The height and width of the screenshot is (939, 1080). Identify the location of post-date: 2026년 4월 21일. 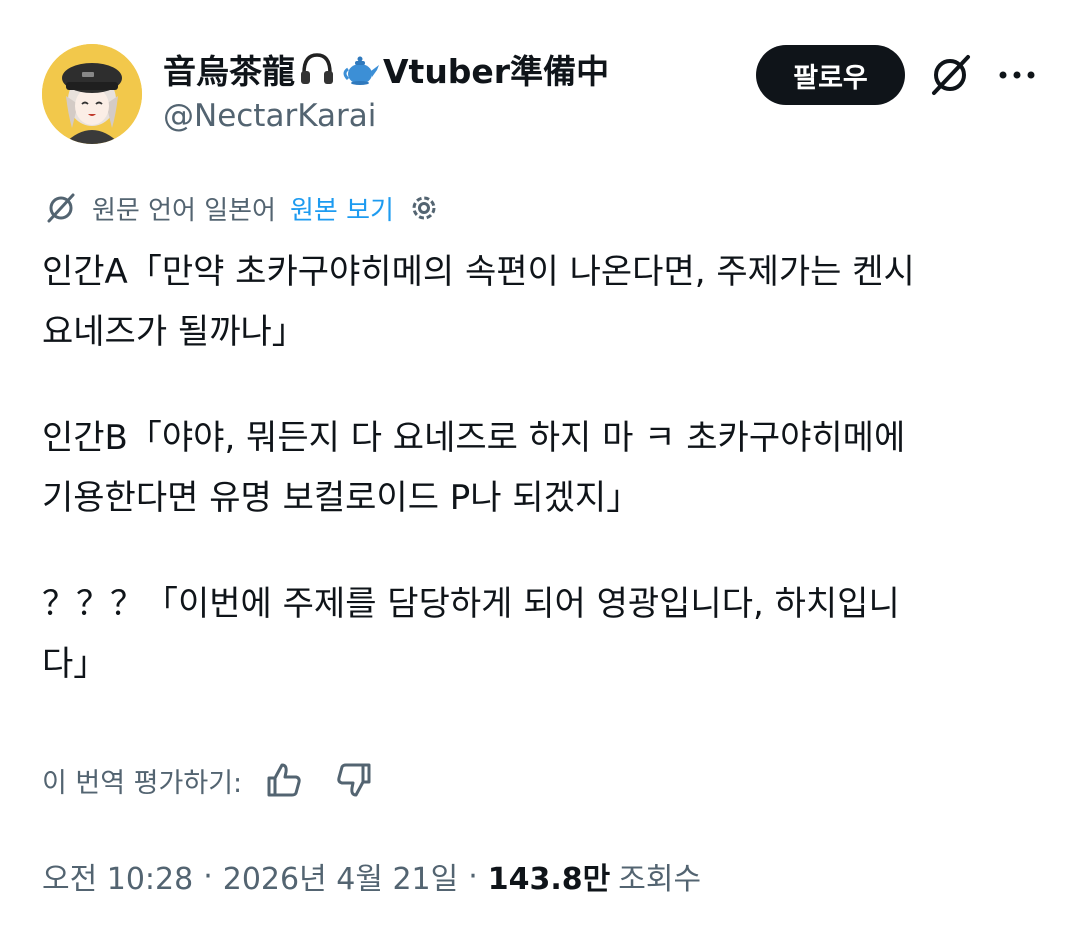
(340, 876).